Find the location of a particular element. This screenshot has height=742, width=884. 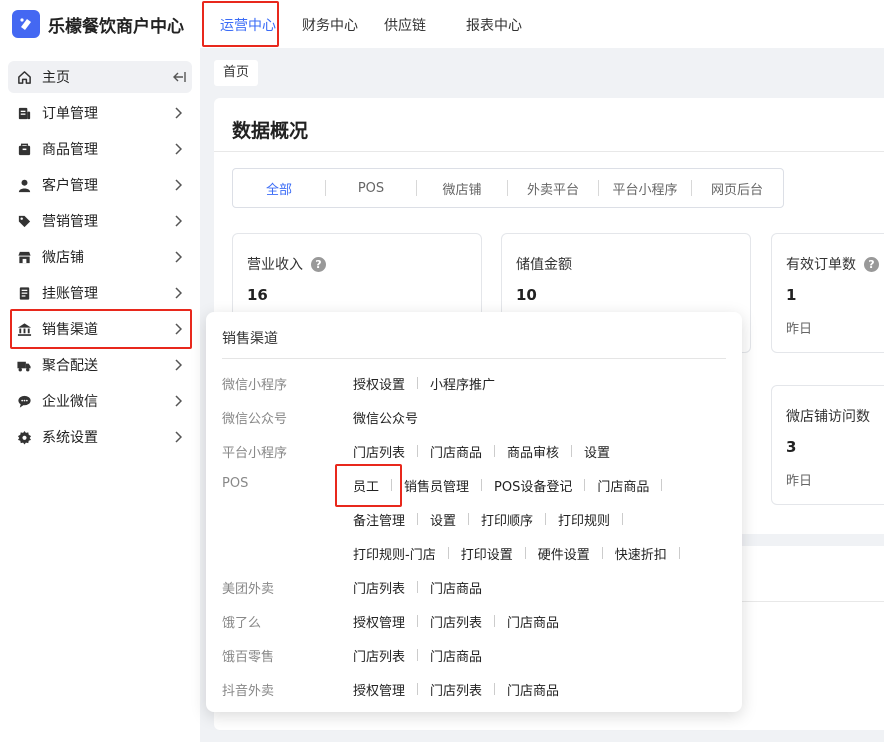

sidebar-item-home: 主页 is located at coordinates (100, 77).